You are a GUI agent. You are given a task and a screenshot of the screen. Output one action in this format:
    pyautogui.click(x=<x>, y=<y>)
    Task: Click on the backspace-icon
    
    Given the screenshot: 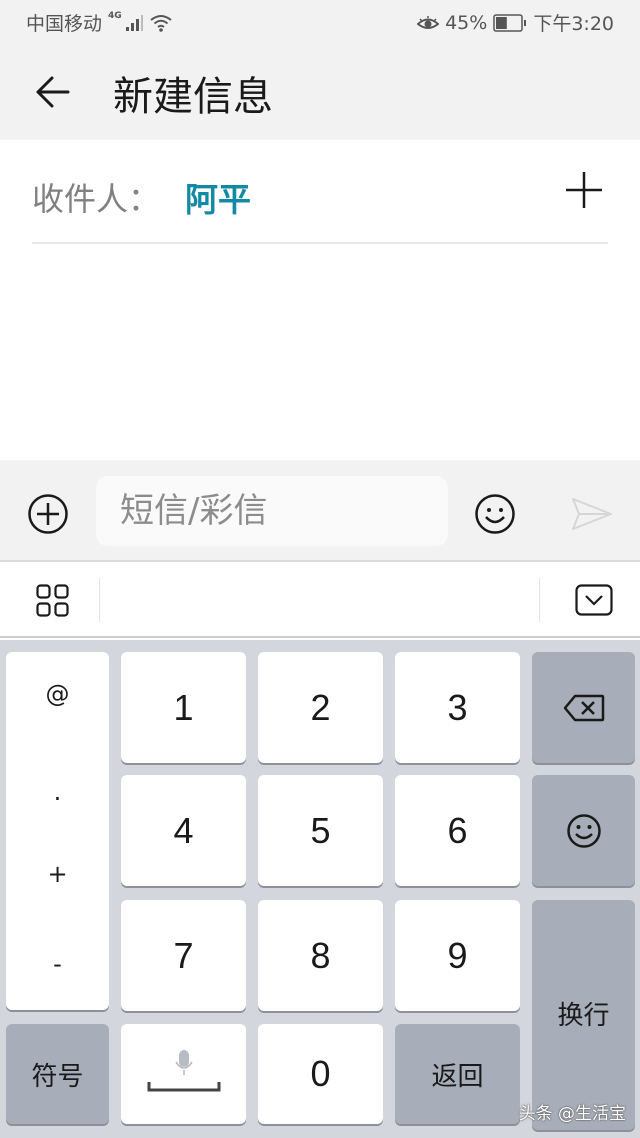 What is the action you would take?
    pyautogui.click(x=583, y=707)
    